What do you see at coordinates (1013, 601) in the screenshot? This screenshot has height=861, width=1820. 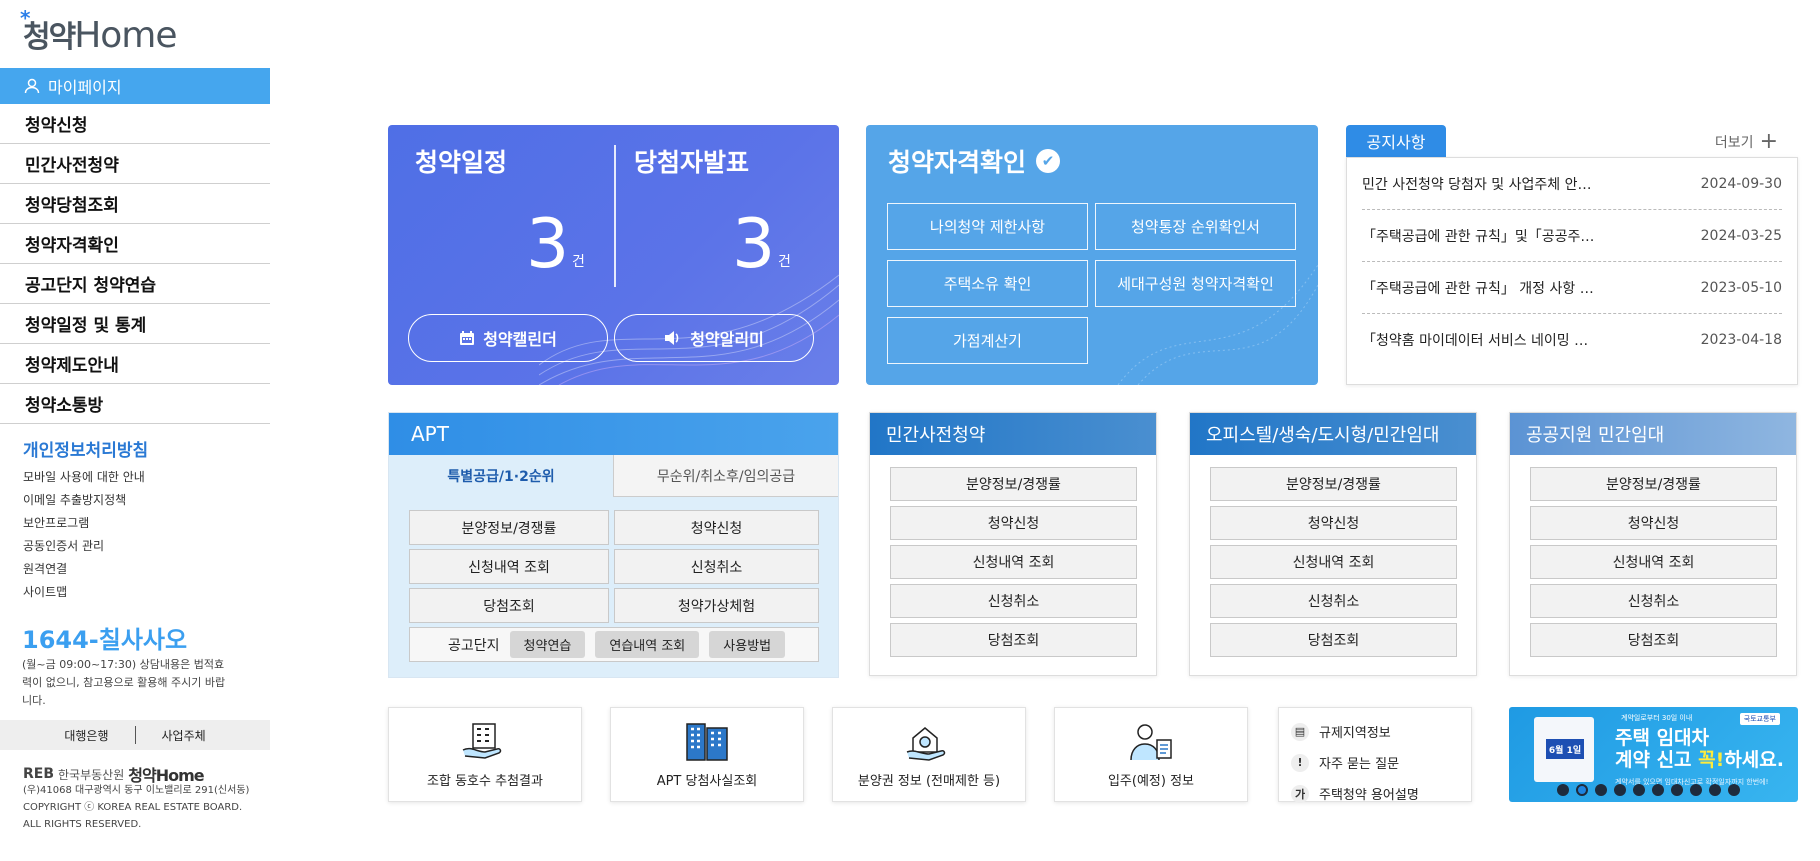 I see `pp-cancel-button: 신청취소` at bounding box center [1013, 601].